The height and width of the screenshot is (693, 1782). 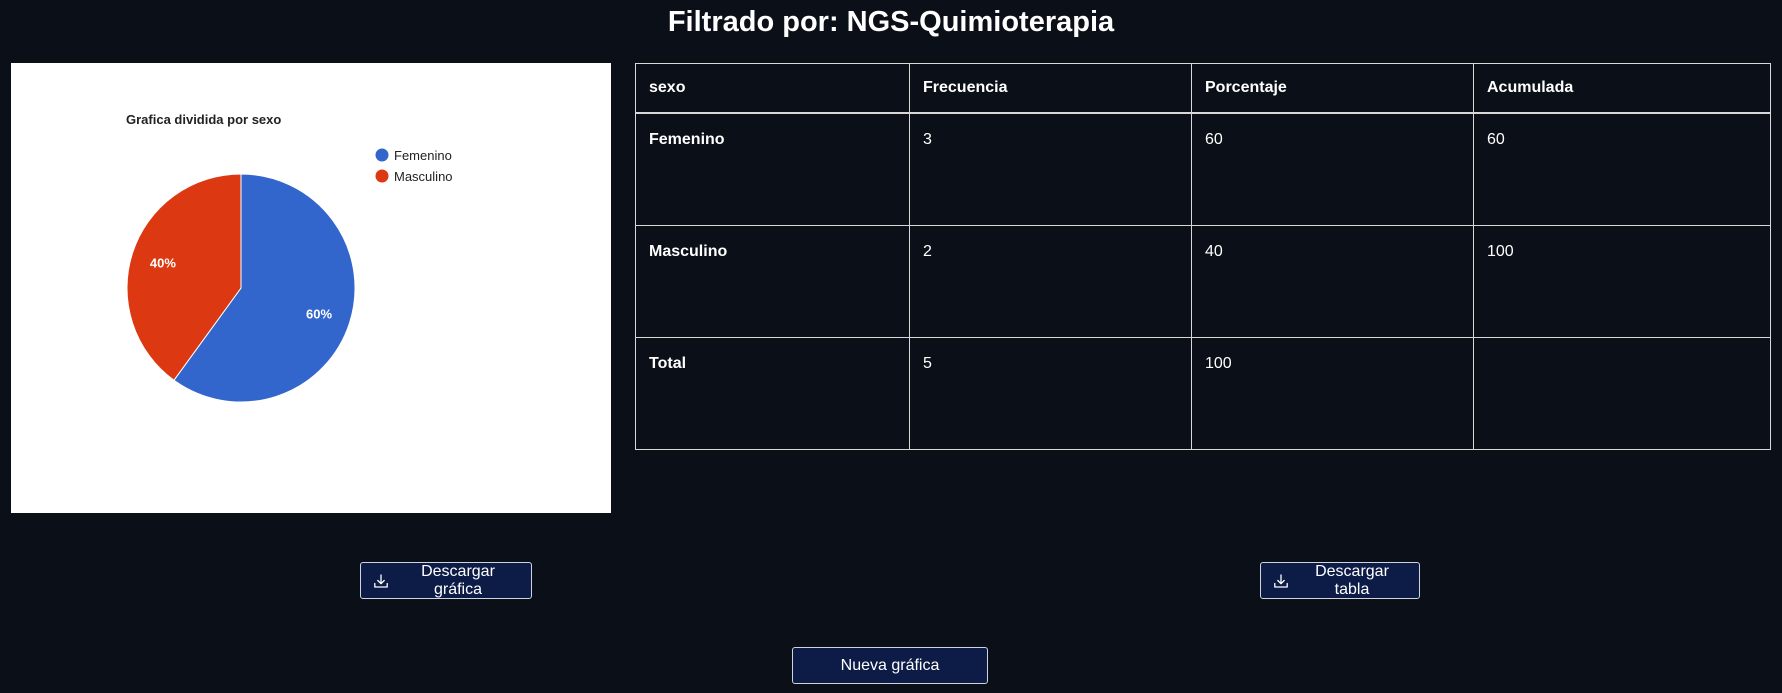 What do you see at coordinates (1332, 169) in the screenshot?
I see `table-cell-porcentaje: 60` at bounding box center [1332, 169].